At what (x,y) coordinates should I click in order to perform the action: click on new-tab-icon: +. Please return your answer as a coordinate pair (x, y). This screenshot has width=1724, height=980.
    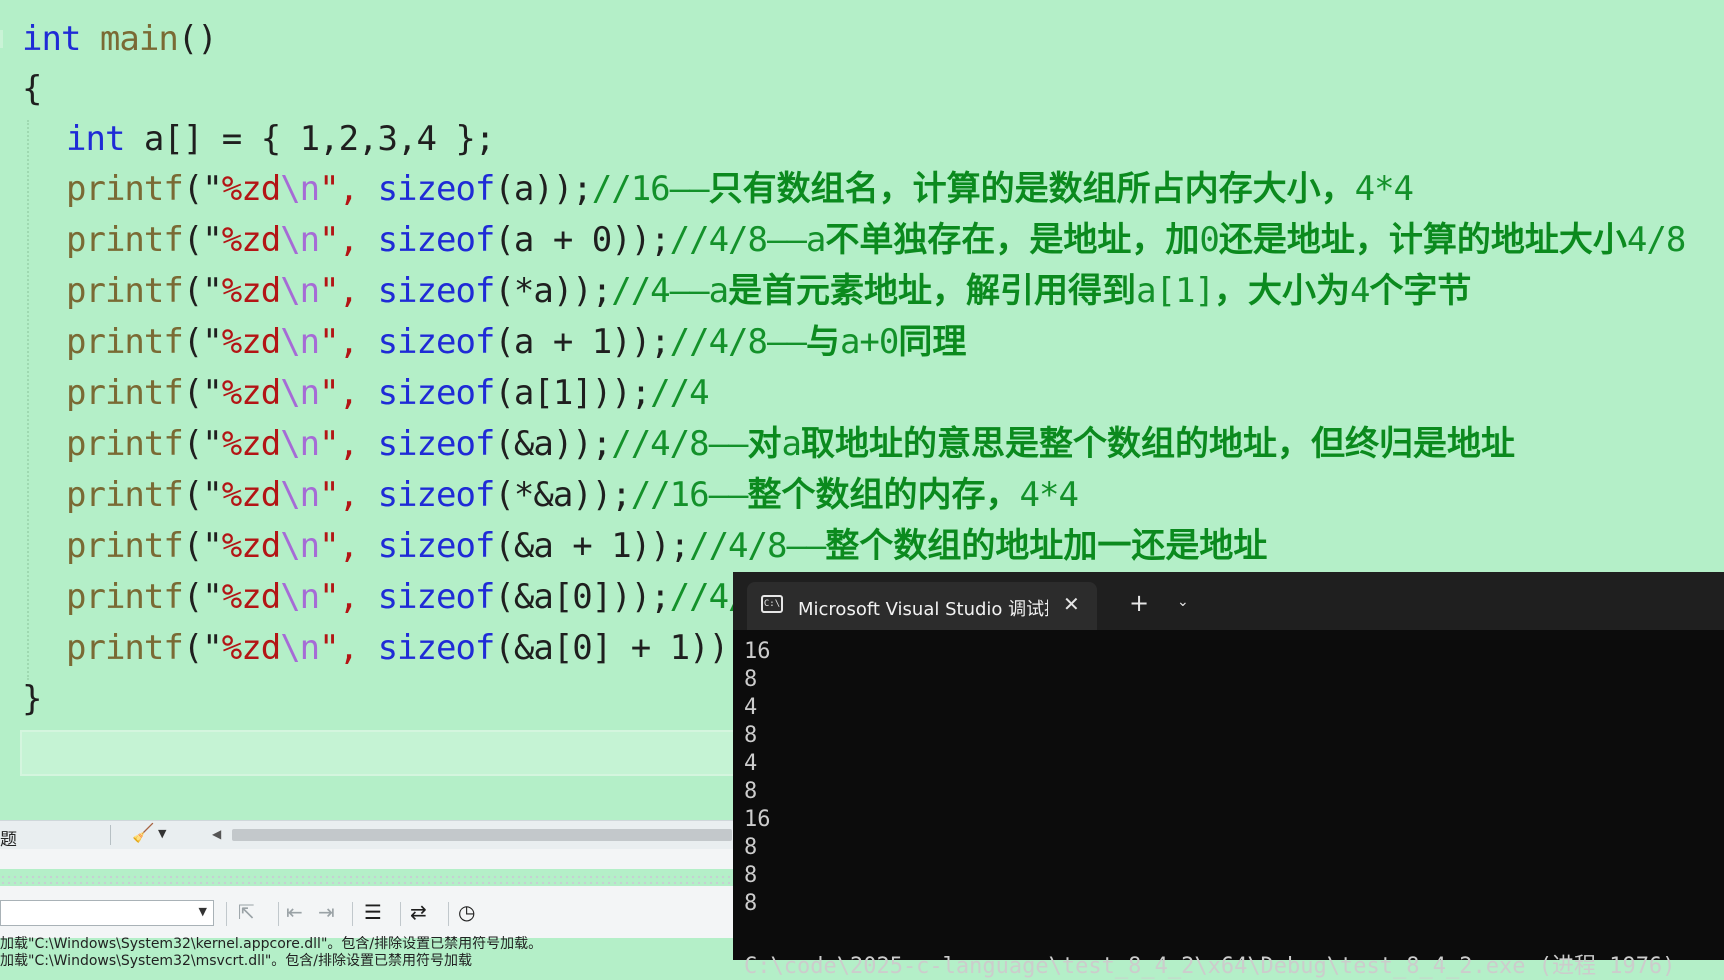
    Looking at the image, I should click on (1139, 603).